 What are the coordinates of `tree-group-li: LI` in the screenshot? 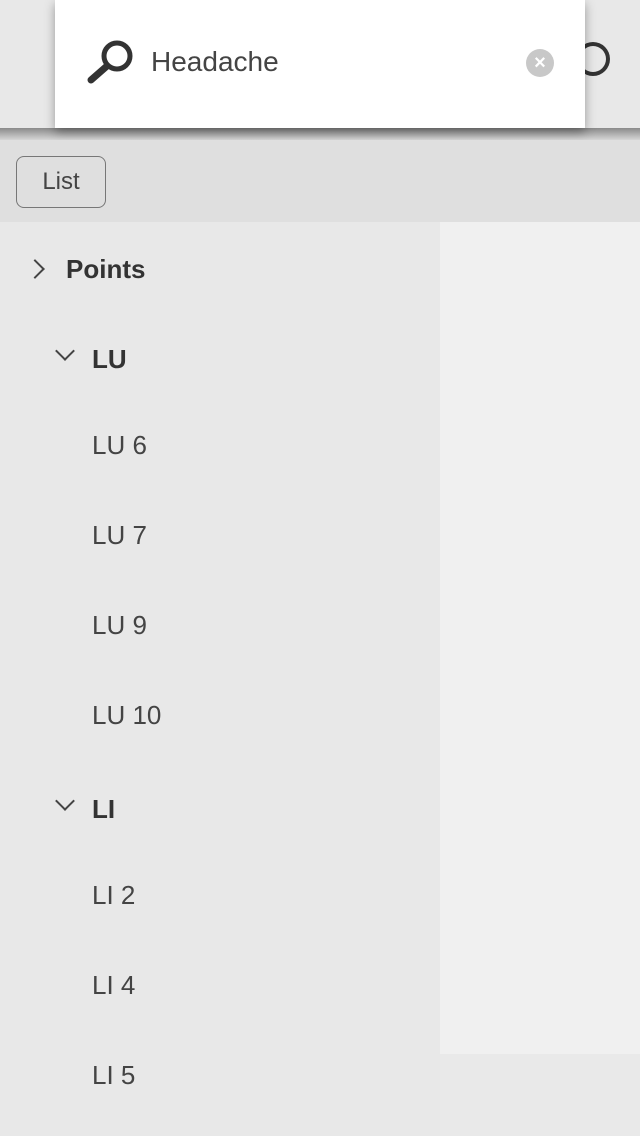 It's located at (103, 809).